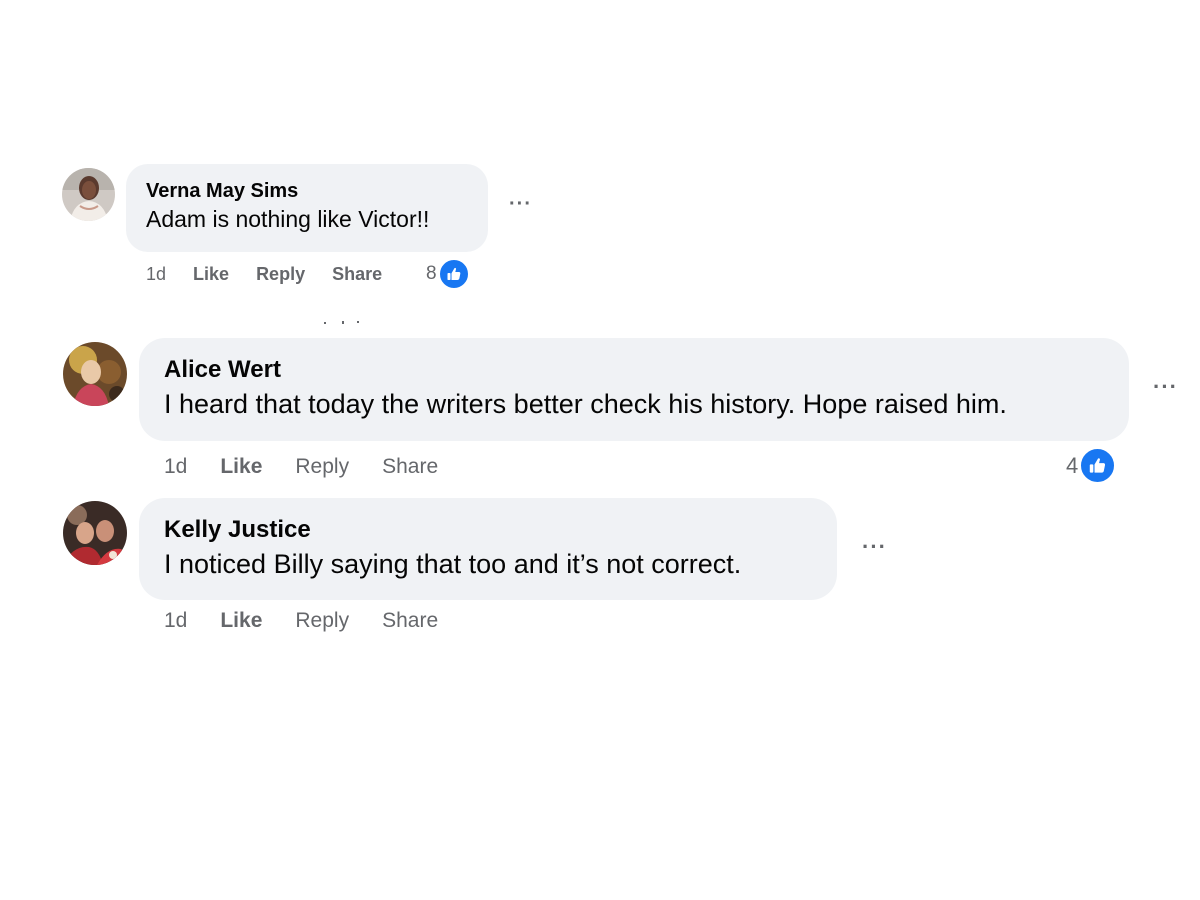  What do you see at coordinates (307, 191) in the screenshot?
I see `comment-author: Verna May Sims` at bounding box center [307, 191].